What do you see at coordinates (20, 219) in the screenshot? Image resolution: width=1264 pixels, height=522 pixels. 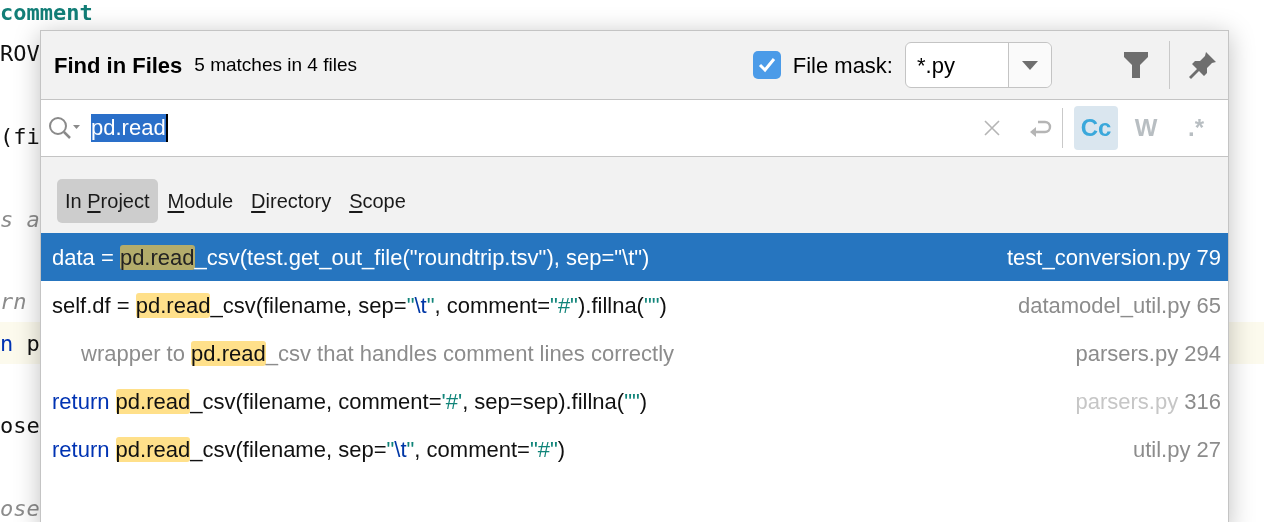 I see `code-line: s a` at bounding box center [20, 219].